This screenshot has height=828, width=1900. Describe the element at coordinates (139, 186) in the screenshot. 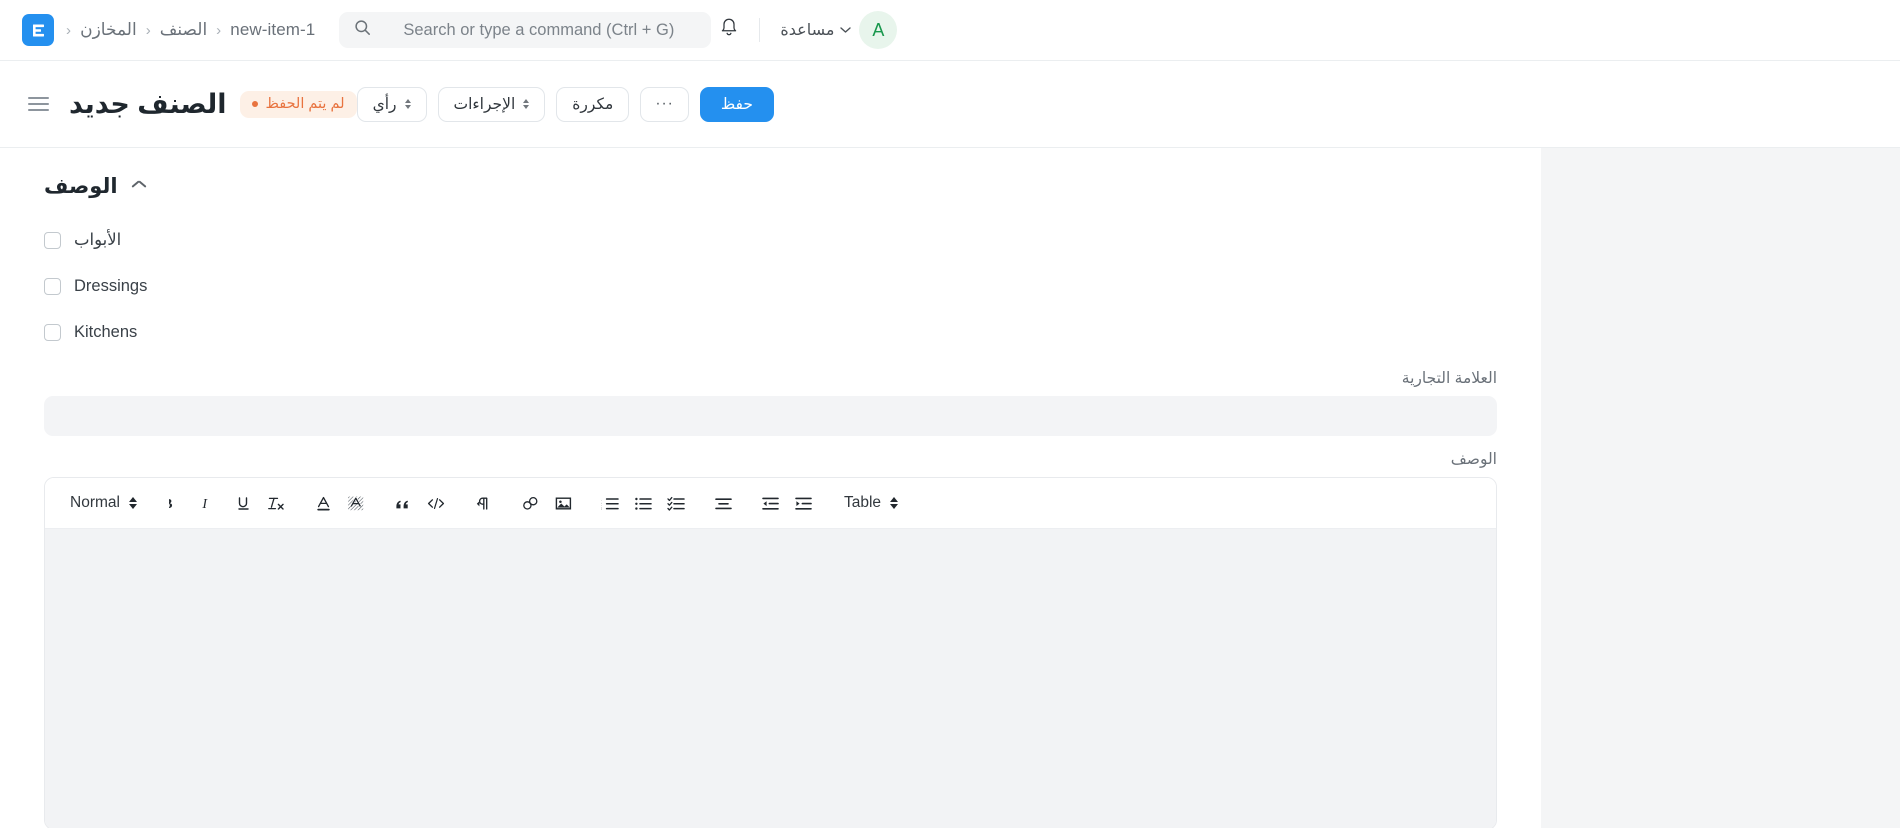

I see `chevron-up-icon` at that location.